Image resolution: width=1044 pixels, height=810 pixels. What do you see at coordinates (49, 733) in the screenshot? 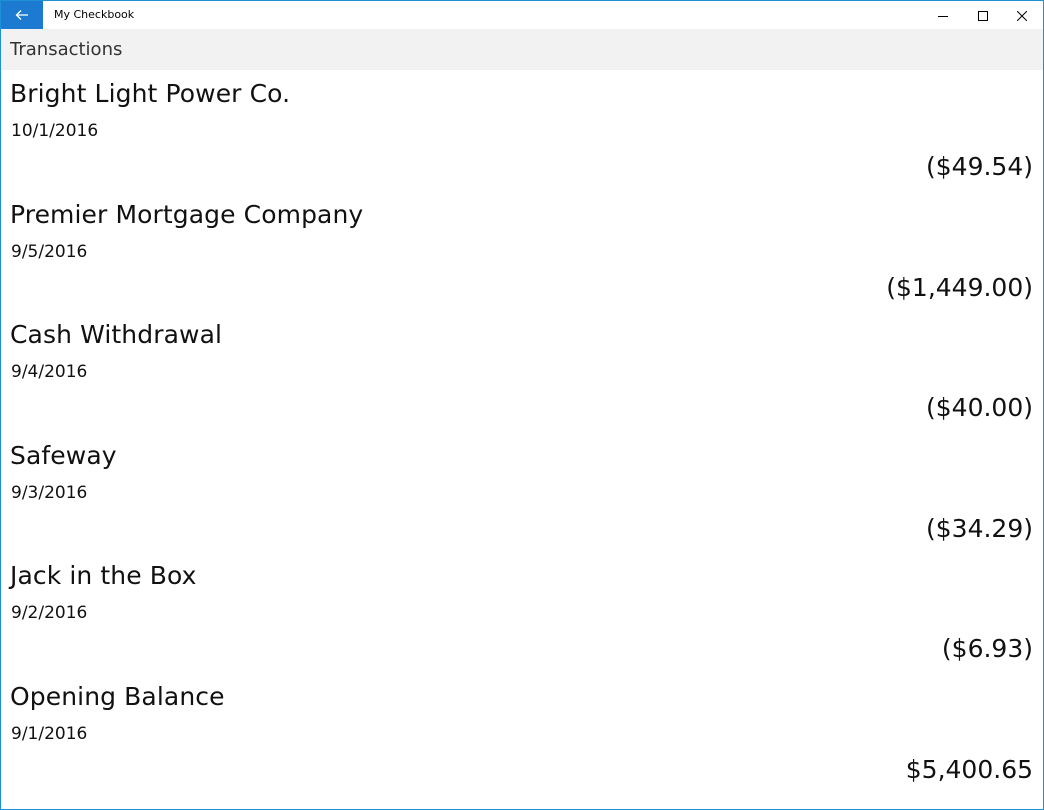
I see `transaction-date: 9/1/2016` at bounding box center [49, 733].